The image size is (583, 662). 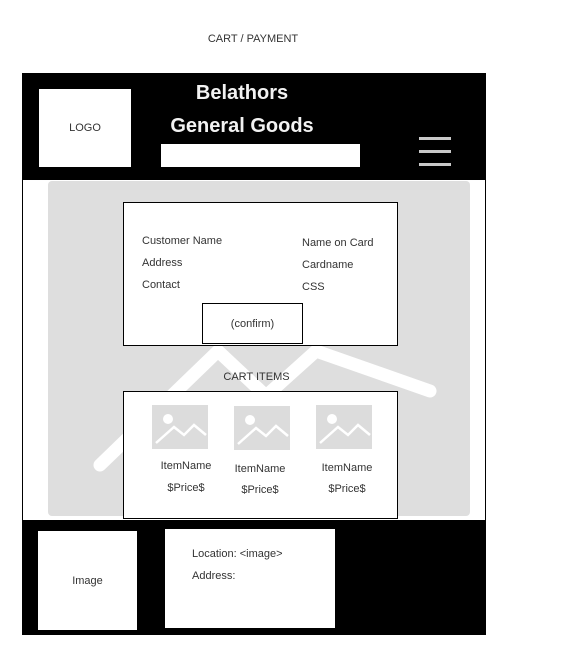 I want to click on cart-items-label: CART ITEMS, so click(x=256, y=377).